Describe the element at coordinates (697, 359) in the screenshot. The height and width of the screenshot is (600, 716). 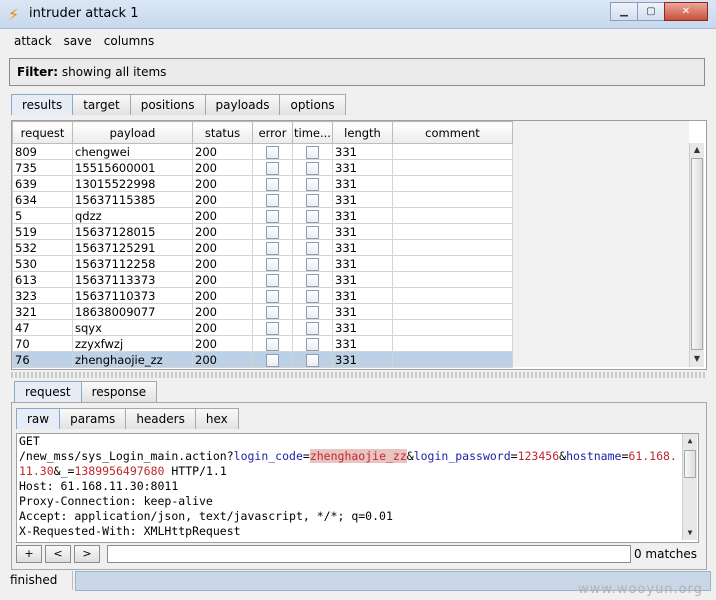
I see `scroll-down-icon: ▼` at that location.